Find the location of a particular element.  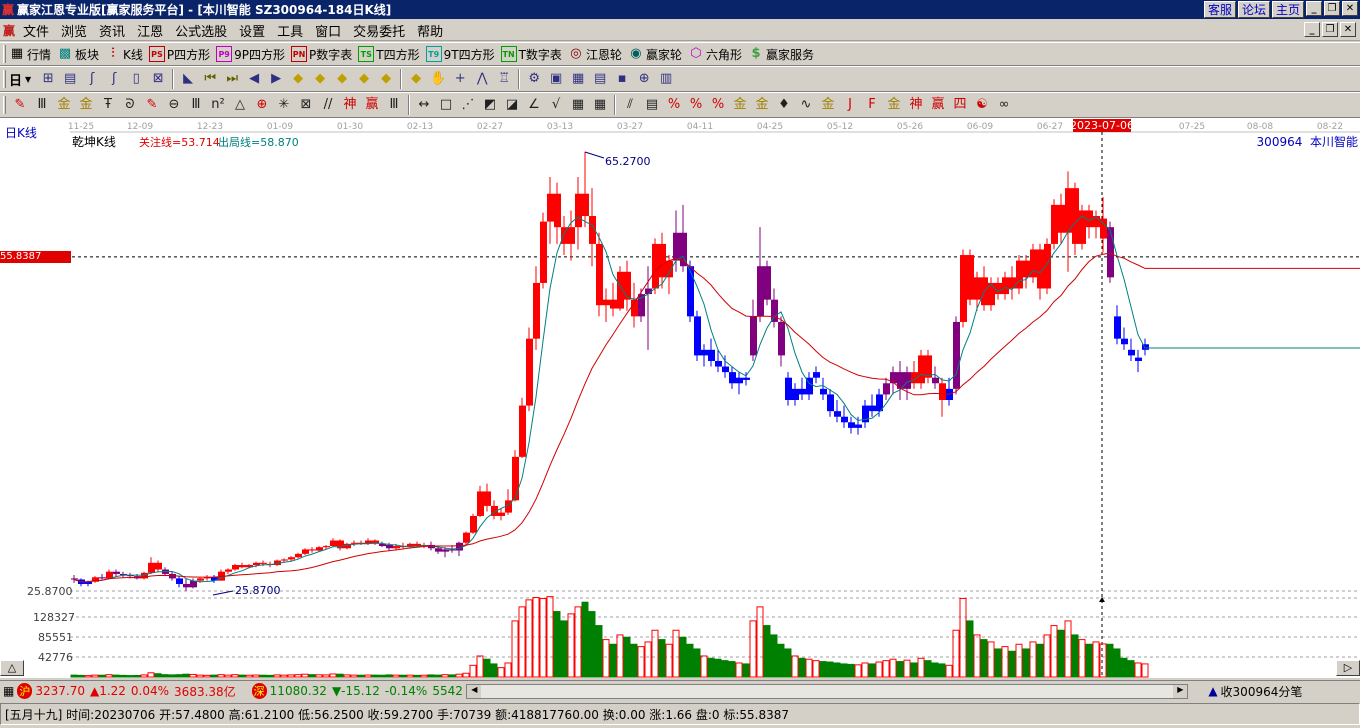

toolbar-winner-wheel-button: ◉ 赢家轮 is located at coordinates (655, 54).